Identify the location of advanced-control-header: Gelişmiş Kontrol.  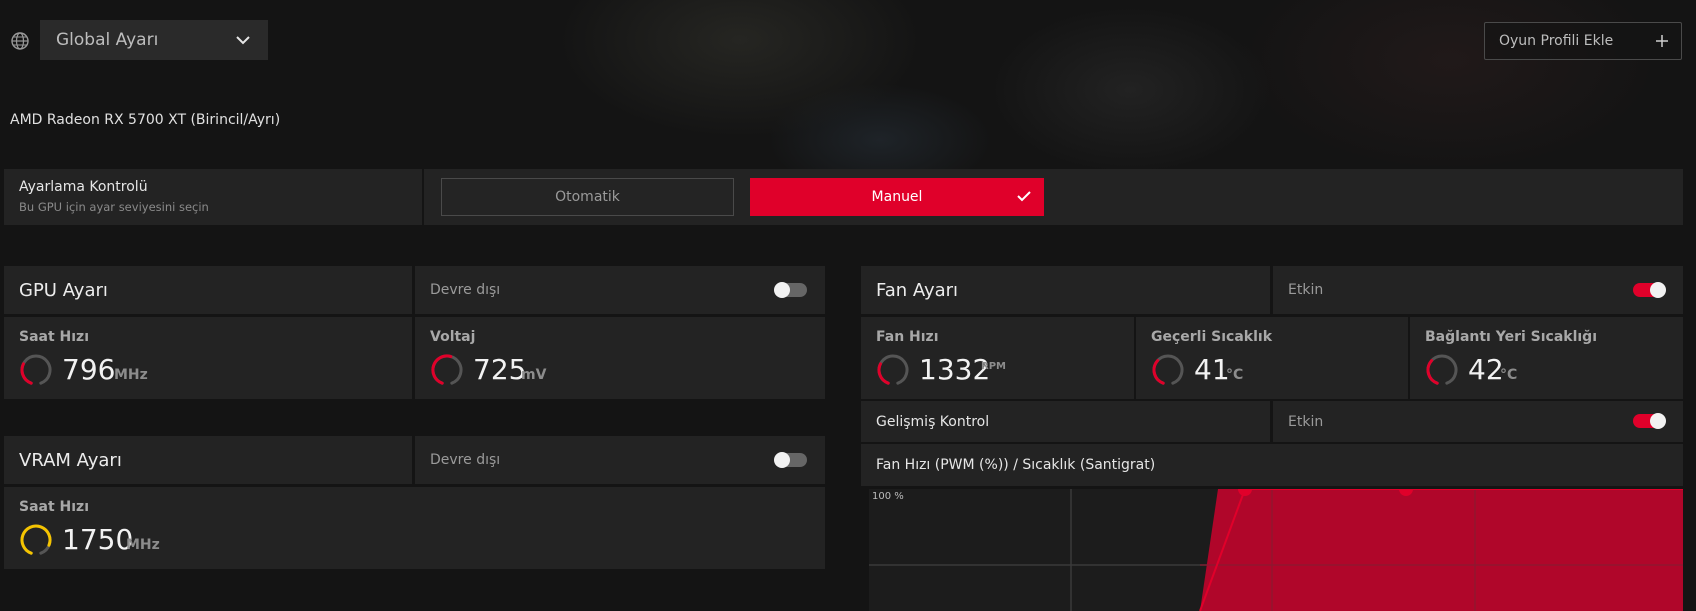
(1065, 421).